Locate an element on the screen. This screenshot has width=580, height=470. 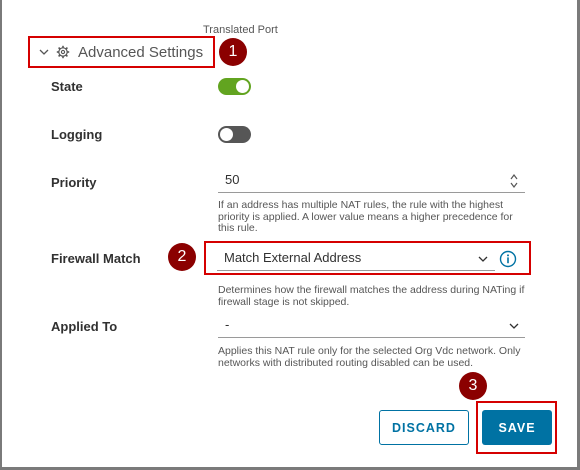
callout-badge-1: 1 is located at coordinates (233, 52).